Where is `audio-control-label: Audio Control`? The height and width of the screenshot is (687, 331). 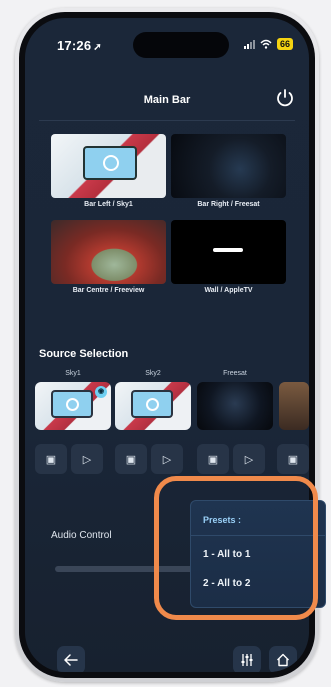
audio-control-label: Audio Control is located at coordinates (81, 535).